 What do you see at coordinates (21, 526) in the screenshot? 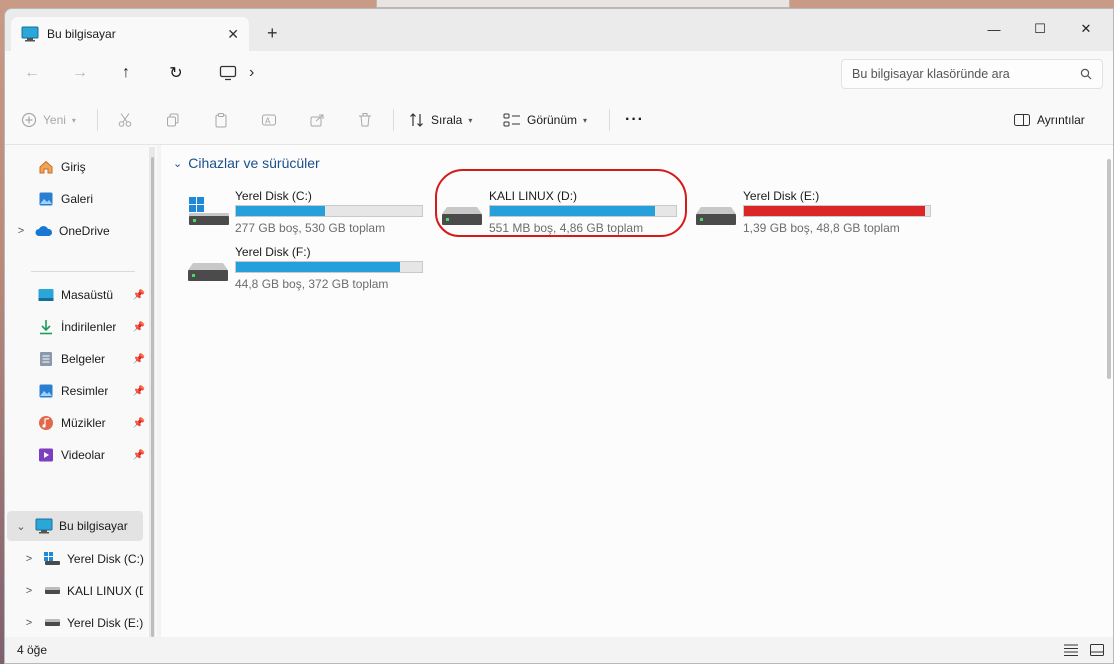
I see `chevron-down-icon: ⌄` at bounding box center [21, 526].